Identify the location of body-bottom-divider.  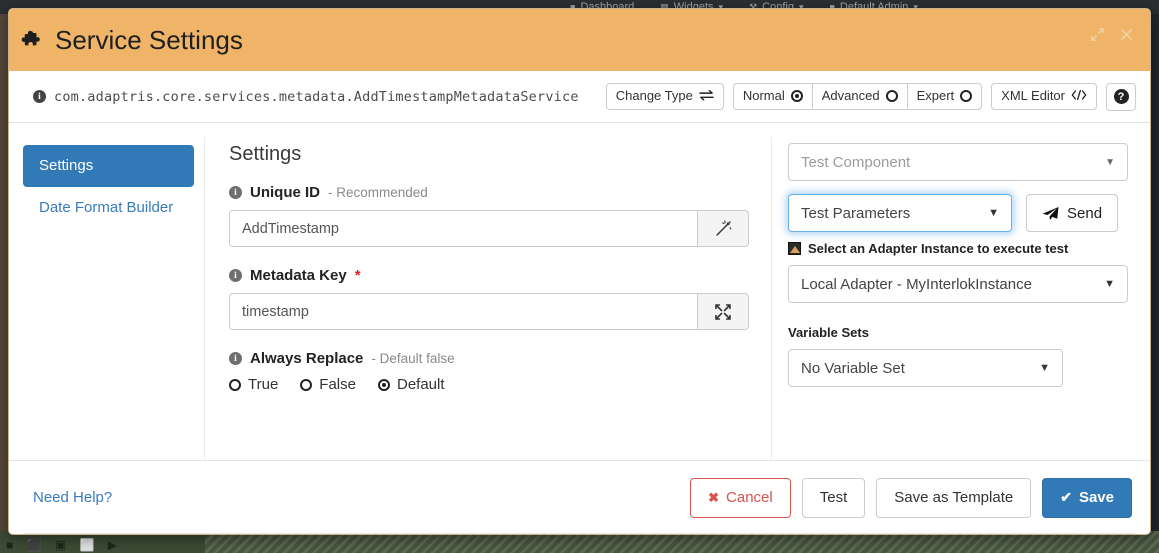
(579, 533).